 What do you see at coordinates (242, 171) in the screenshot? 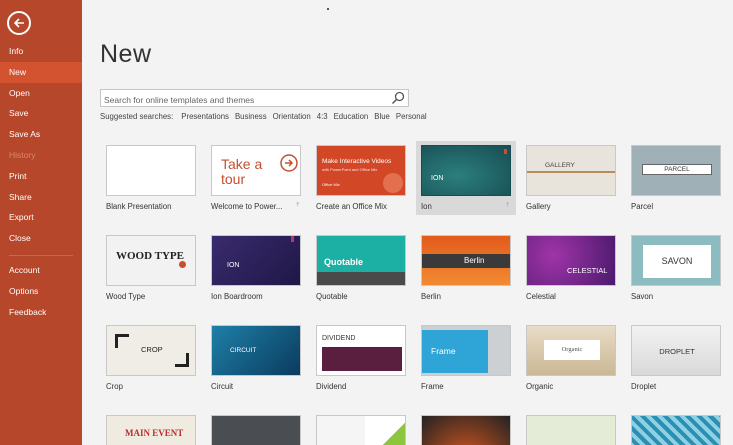
I see `thumb-text: Take a tour` at bounding box center [242, 171].